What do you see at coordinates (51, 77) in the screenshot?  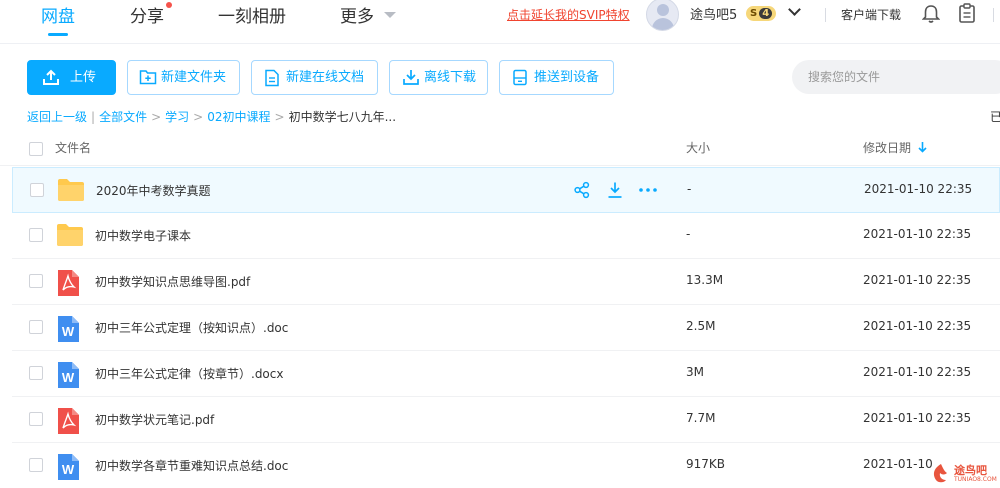 I see `upload-icon` at bounding box center [51, 77].